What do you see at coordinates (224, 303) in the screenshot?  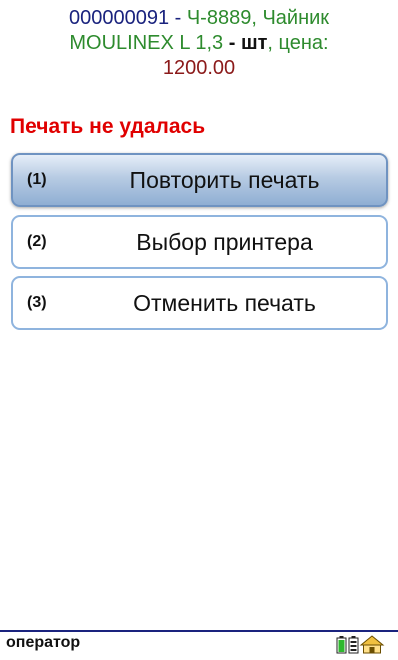 I see `button-label: Отменить печать` at bounding box center [224, 303].